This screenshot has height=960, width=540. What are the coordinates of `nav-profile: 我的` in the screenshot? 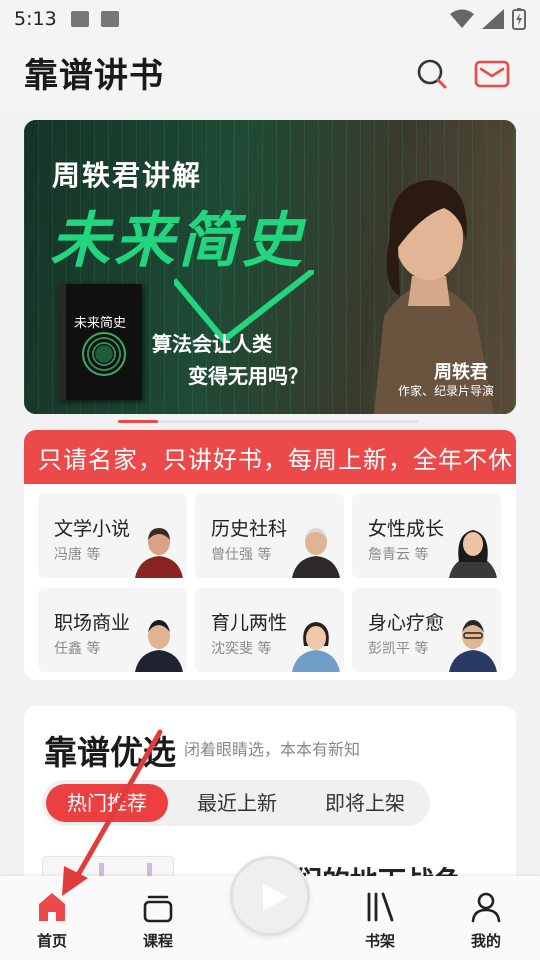 It's located at (486, 920).